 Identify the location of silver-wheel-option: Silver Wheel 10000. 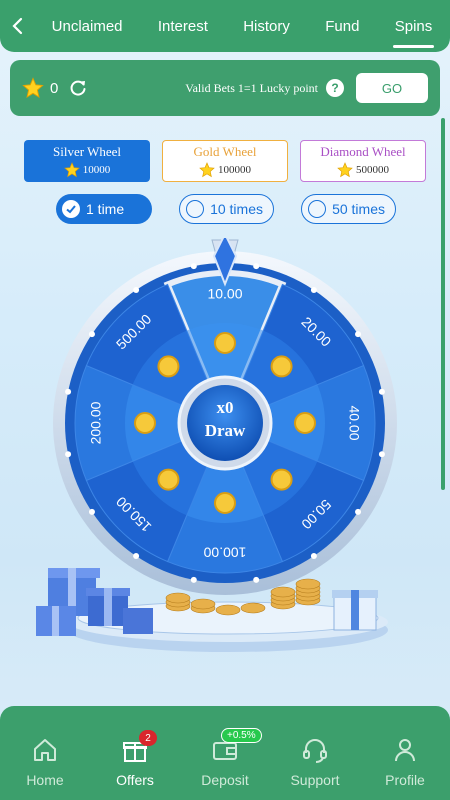
(87, 161).